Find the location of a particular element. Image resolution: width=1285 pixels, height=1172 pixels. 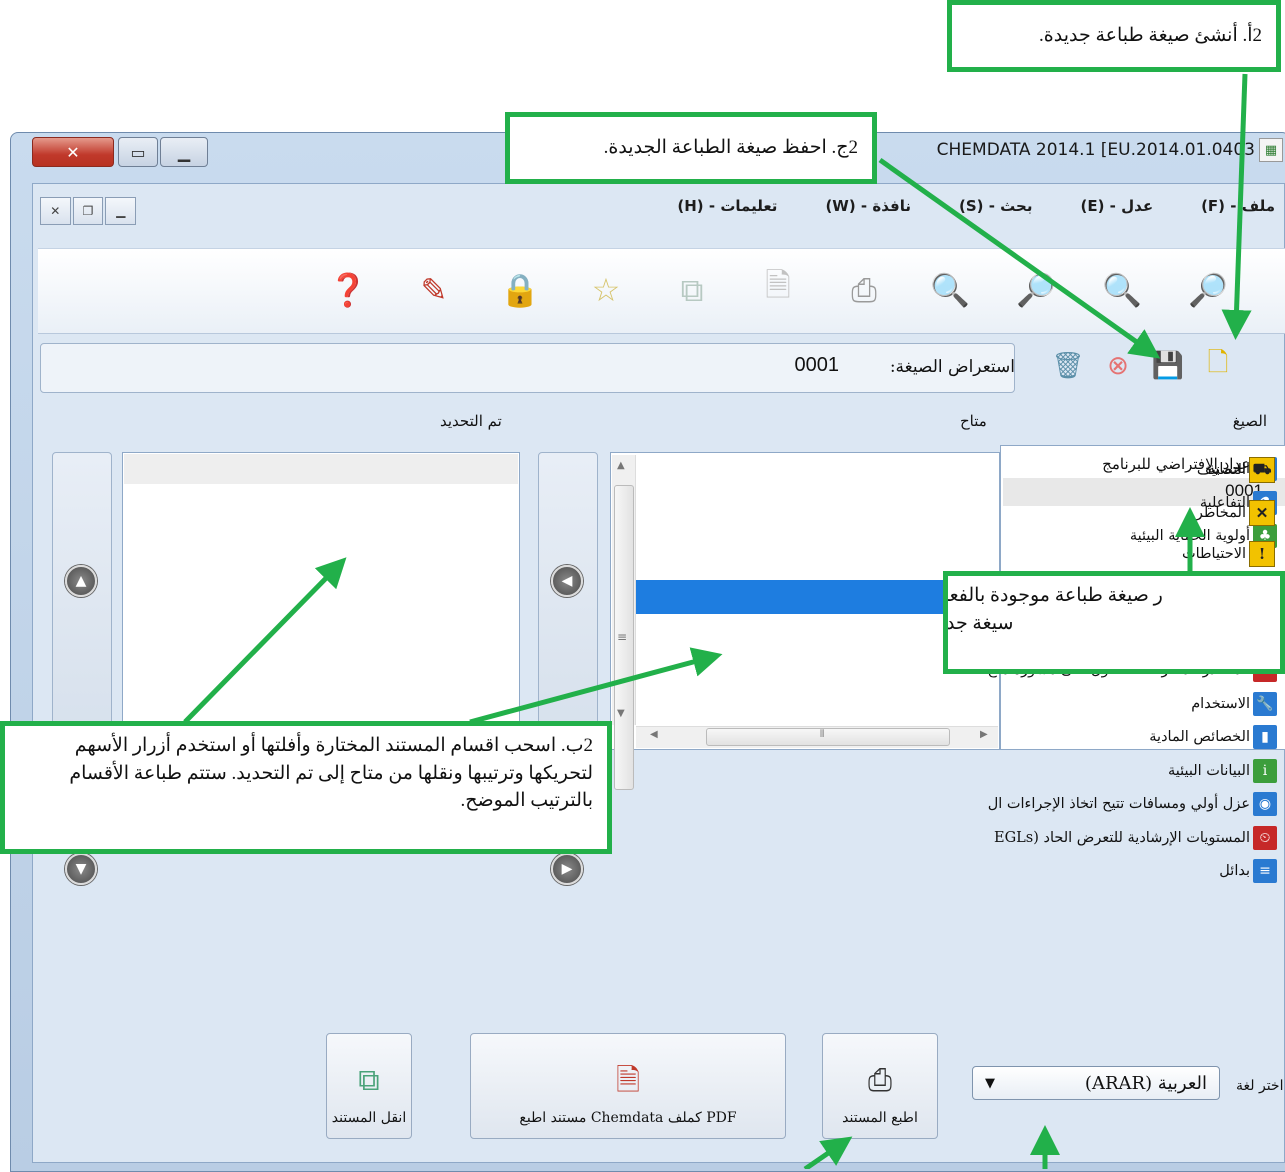

selected-item-label: الاحتياطات is located at coordinates (1213, 554).